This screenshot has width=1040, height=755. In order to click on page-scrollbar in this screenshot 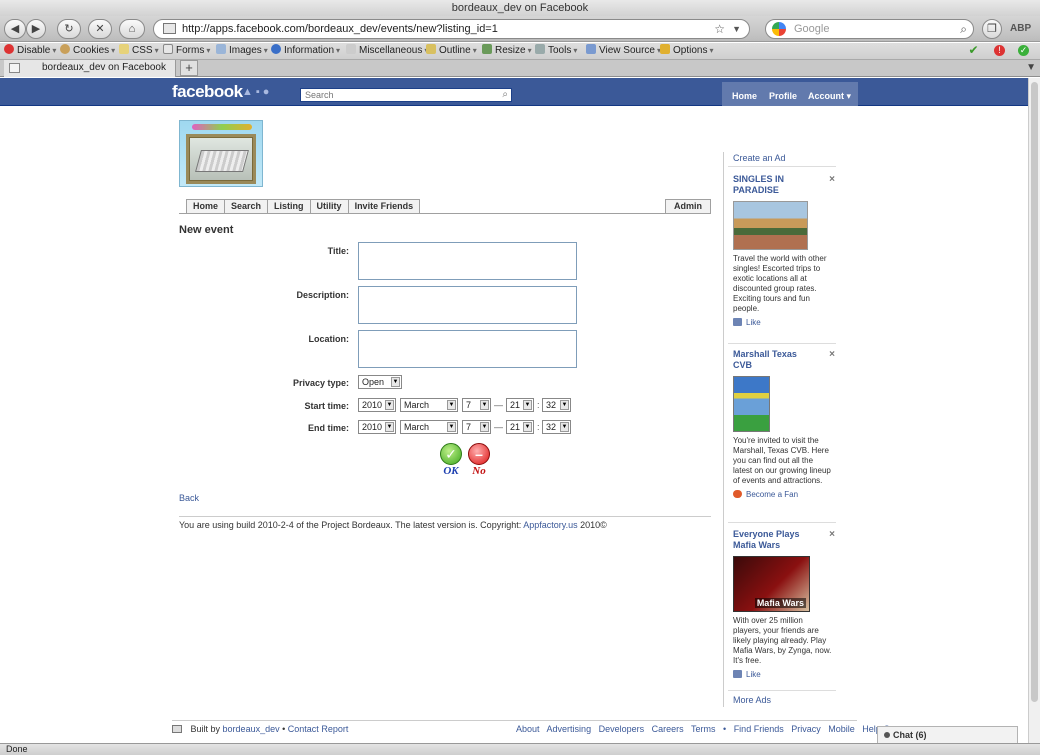, I will do `click(1034, 410)`.